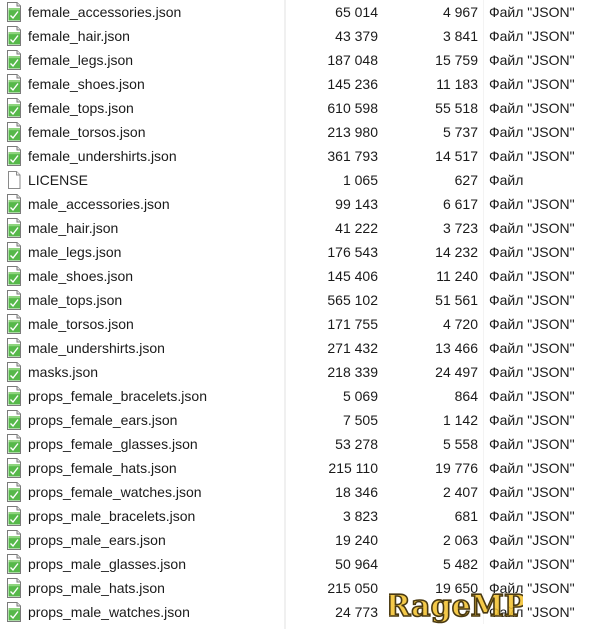 This screenshot has height=629, width=592. Describe the element at coordinates (356, 492) in the screenshot. I see `file-size: 18 346` at that location.